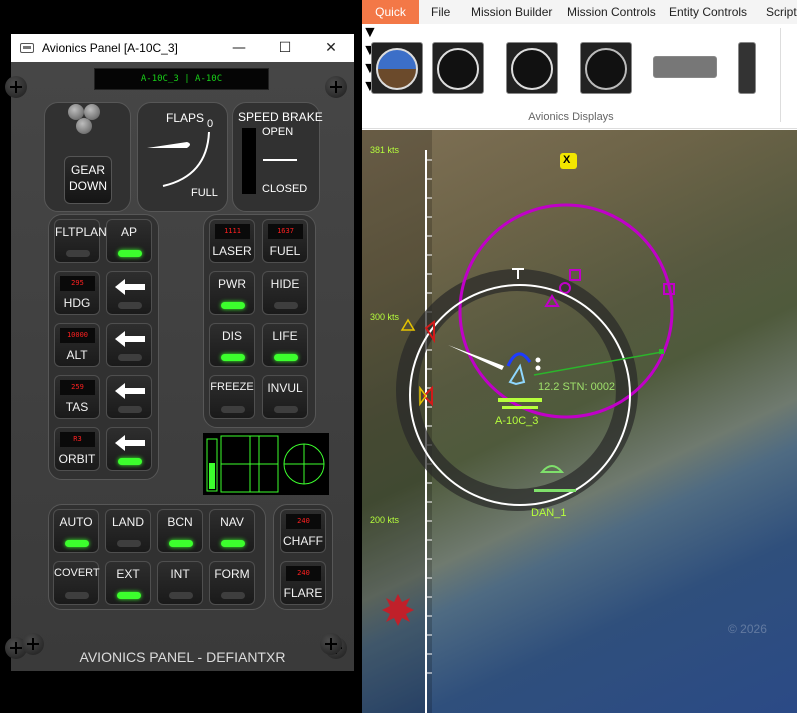  What do you see at coordinates (128, 531) in the screenshot?
I see `land-button: LAND` at bounding box center [128, 531].